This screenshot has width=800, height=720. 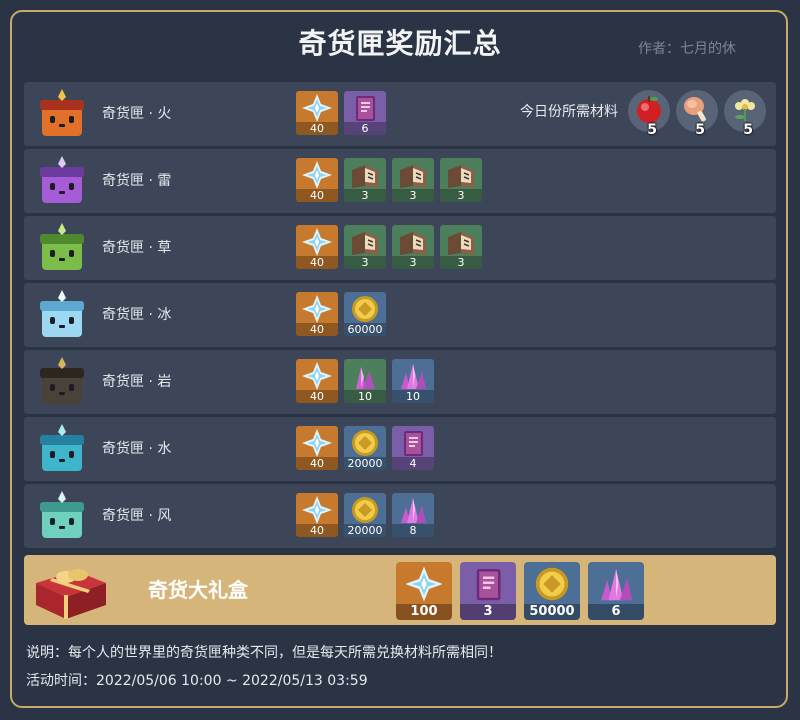 I want to click on hydro-box-icon, so click(x=62, y=447).